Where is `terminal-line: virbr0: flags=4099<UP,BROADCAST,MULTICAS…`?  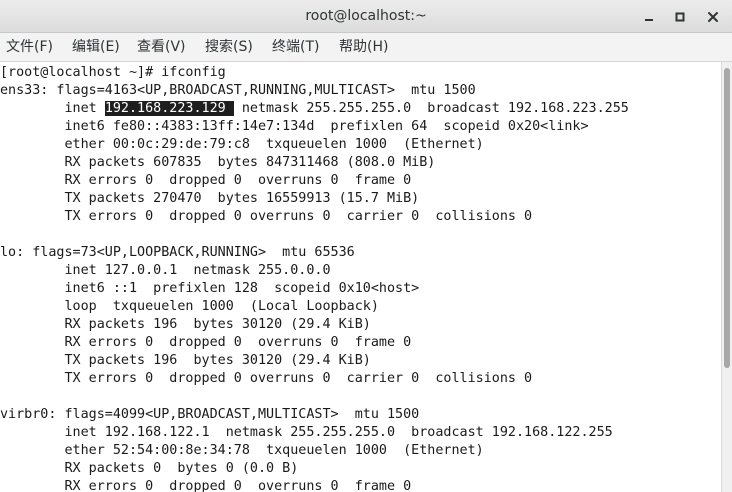
terminal-line: virbr0: flags=4099<UP,BROADCAST,MULTICAS… is located at coordinates (210, 414).